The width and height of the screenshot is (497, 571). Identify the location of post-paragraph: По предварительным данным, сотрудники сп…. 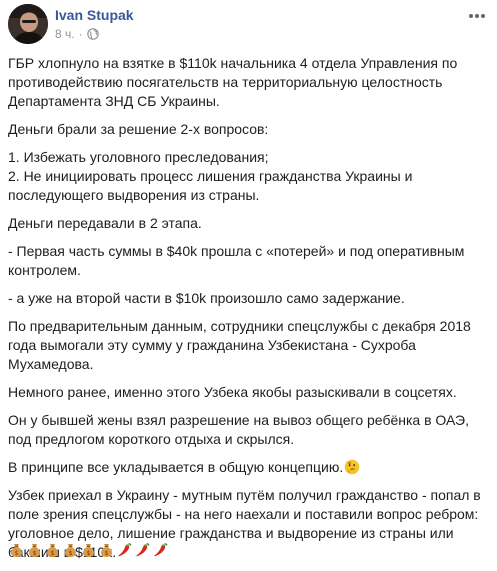
(239, 345).